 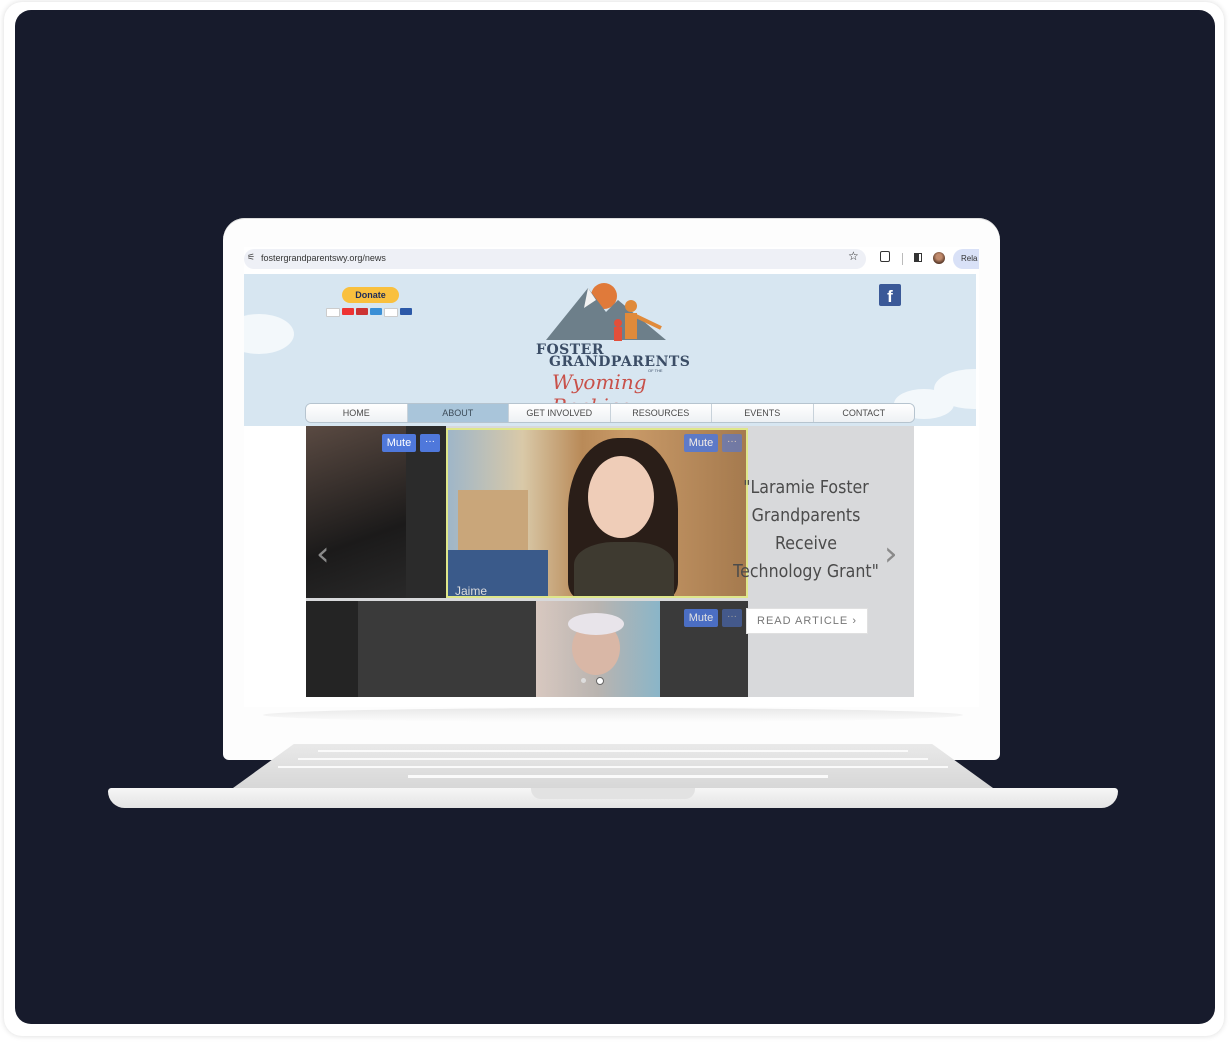 I want to click on active-speaker-video: Jaime, so click(x=597, y=513).